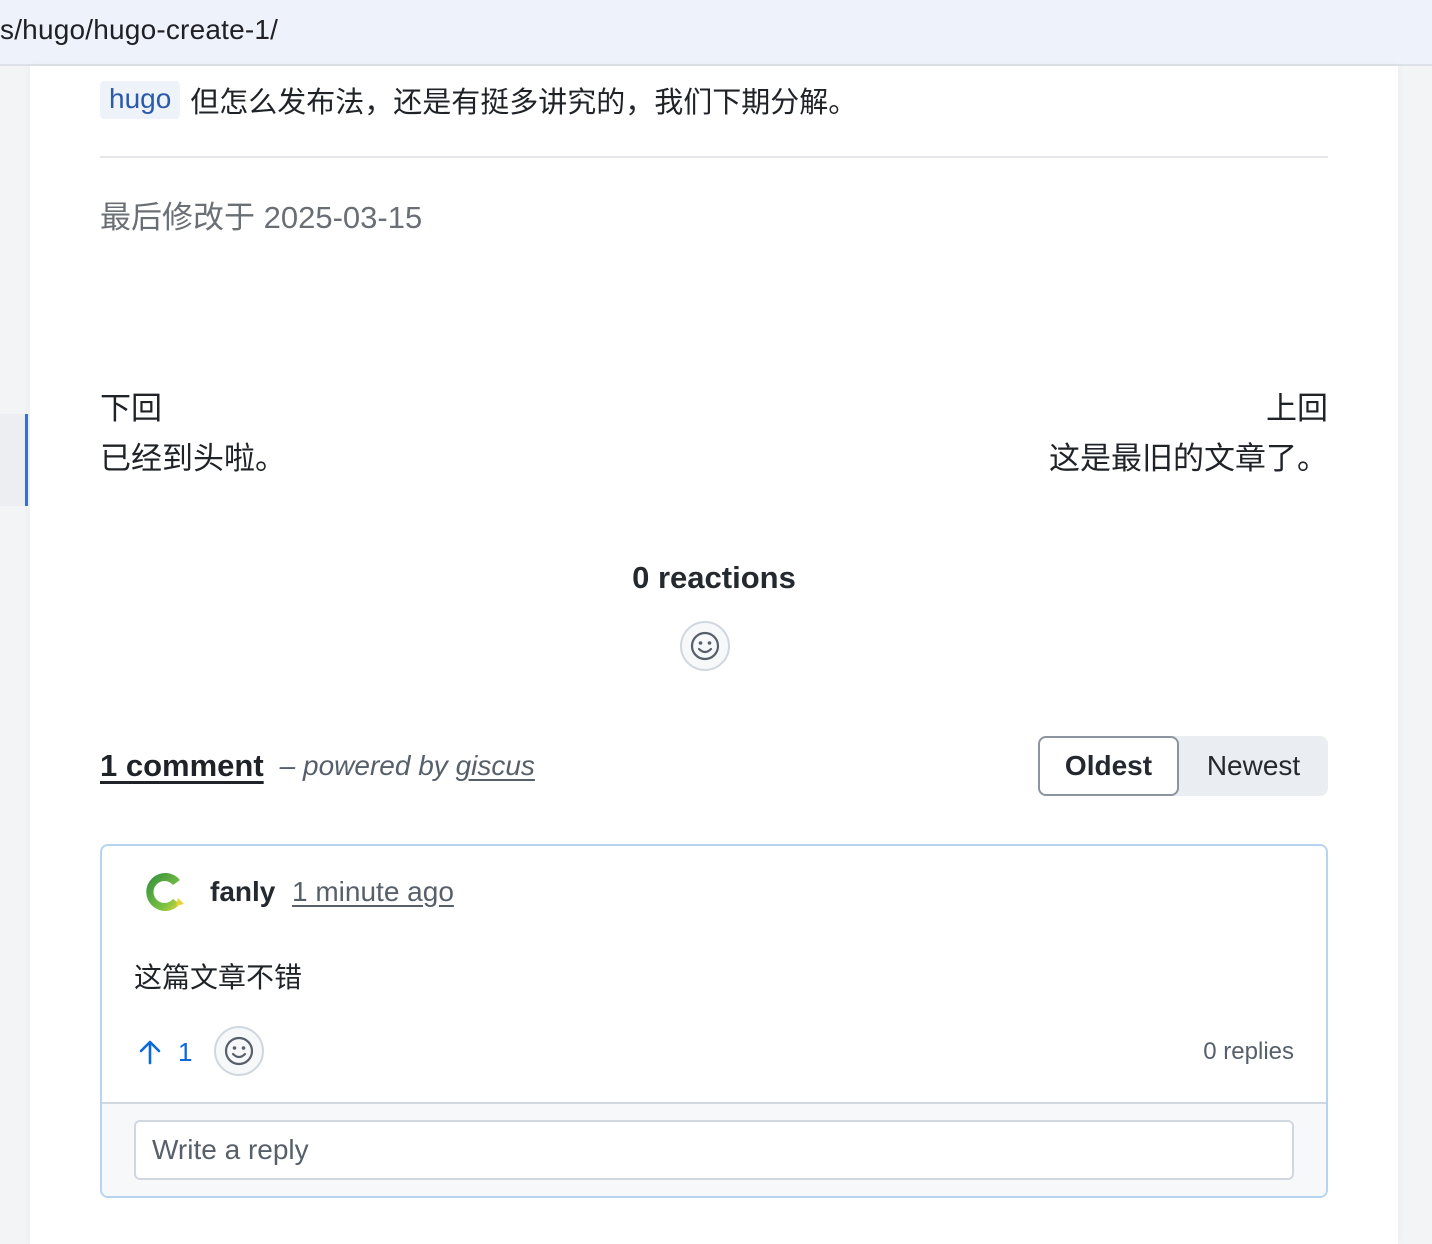 This screenshot has width=1432, height=1244. Describe the element at coordinates (261, 217) in the screenshot. I see `last-modified: 最后修改于 2025-03-15` at that location.